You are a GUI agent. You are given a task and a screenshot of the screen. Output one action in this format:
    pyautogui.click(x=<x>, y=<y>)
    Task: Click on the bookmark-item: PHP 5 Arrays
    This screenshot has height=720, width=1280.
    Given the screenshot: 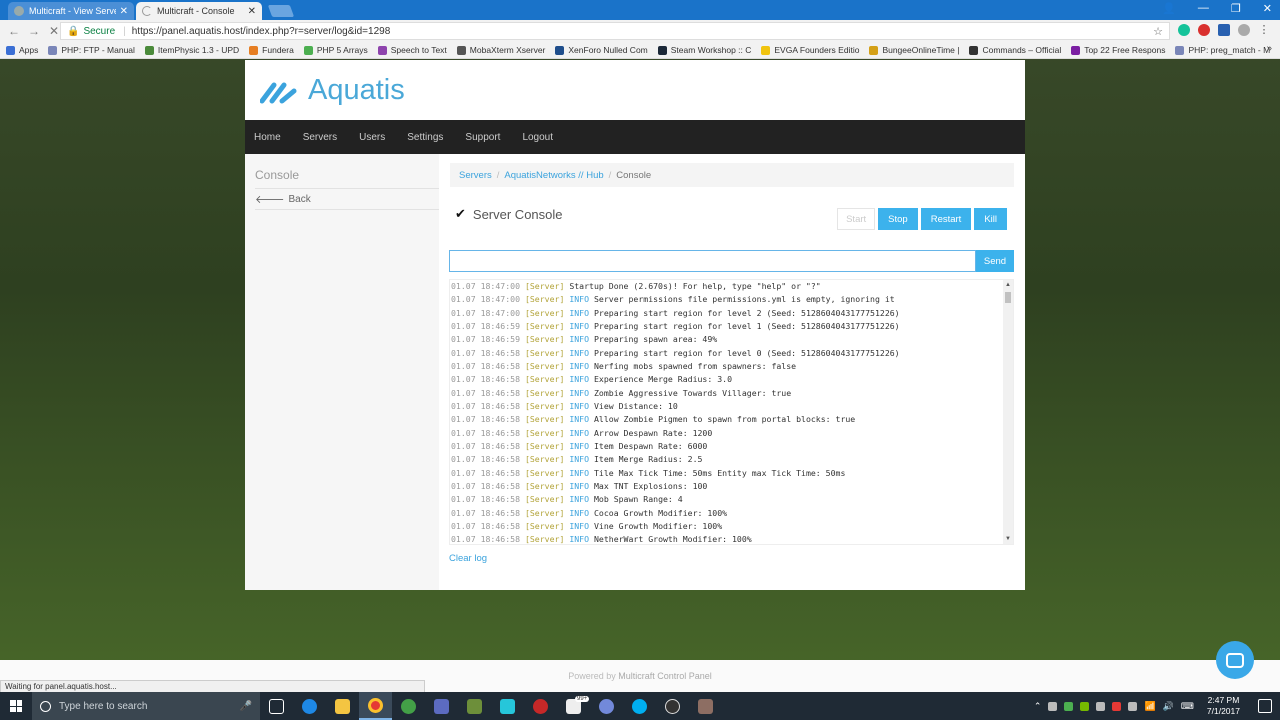 What is the action you would take?
    pyautogui.click(x=335, y=50)
    